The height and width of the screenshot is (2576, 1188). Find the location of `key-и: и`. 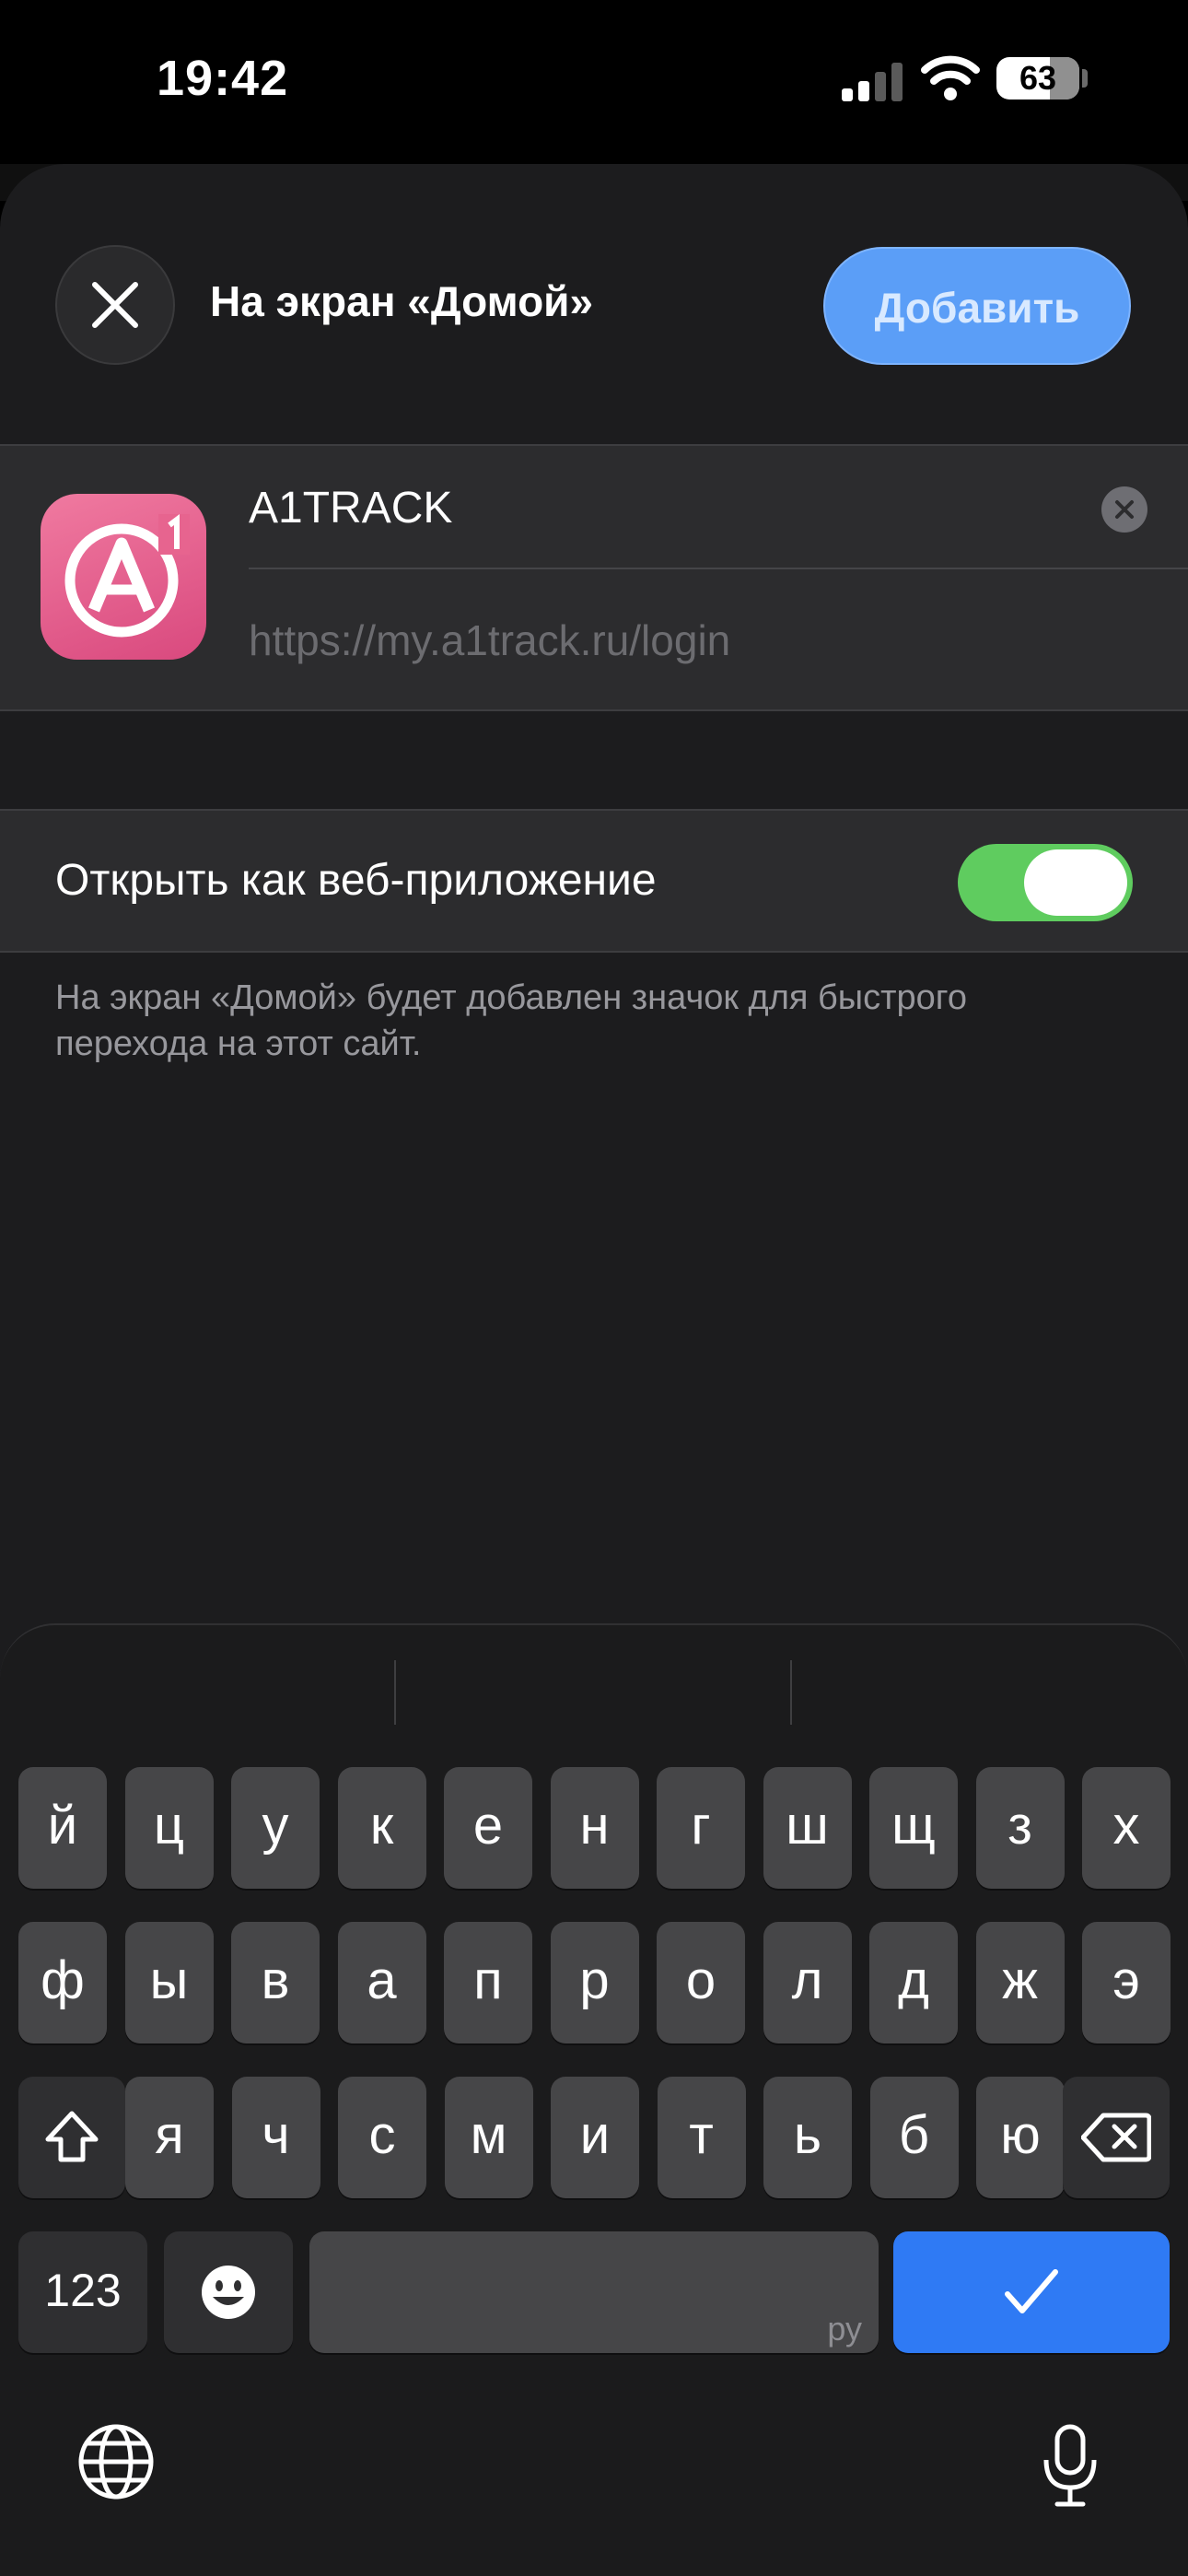

key-и: и is located at coordinates (595, 2137).